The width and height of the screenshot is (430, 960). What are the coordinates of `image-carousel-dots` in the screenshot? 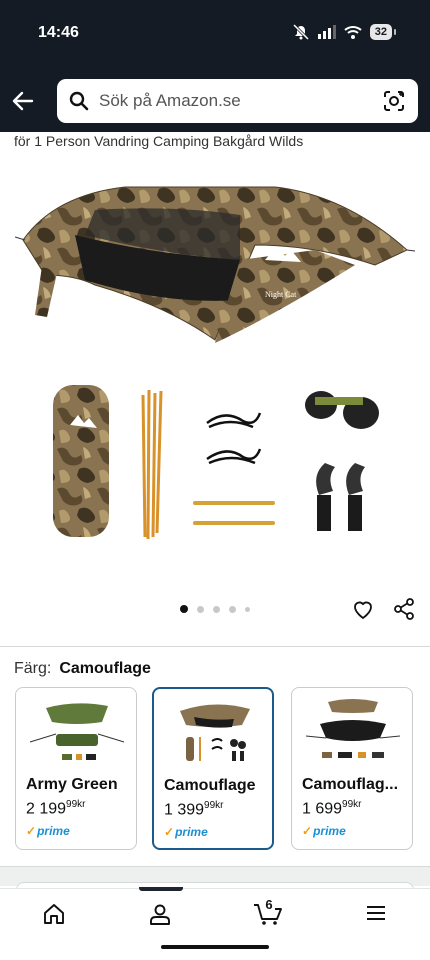 It's located at (215, 609).